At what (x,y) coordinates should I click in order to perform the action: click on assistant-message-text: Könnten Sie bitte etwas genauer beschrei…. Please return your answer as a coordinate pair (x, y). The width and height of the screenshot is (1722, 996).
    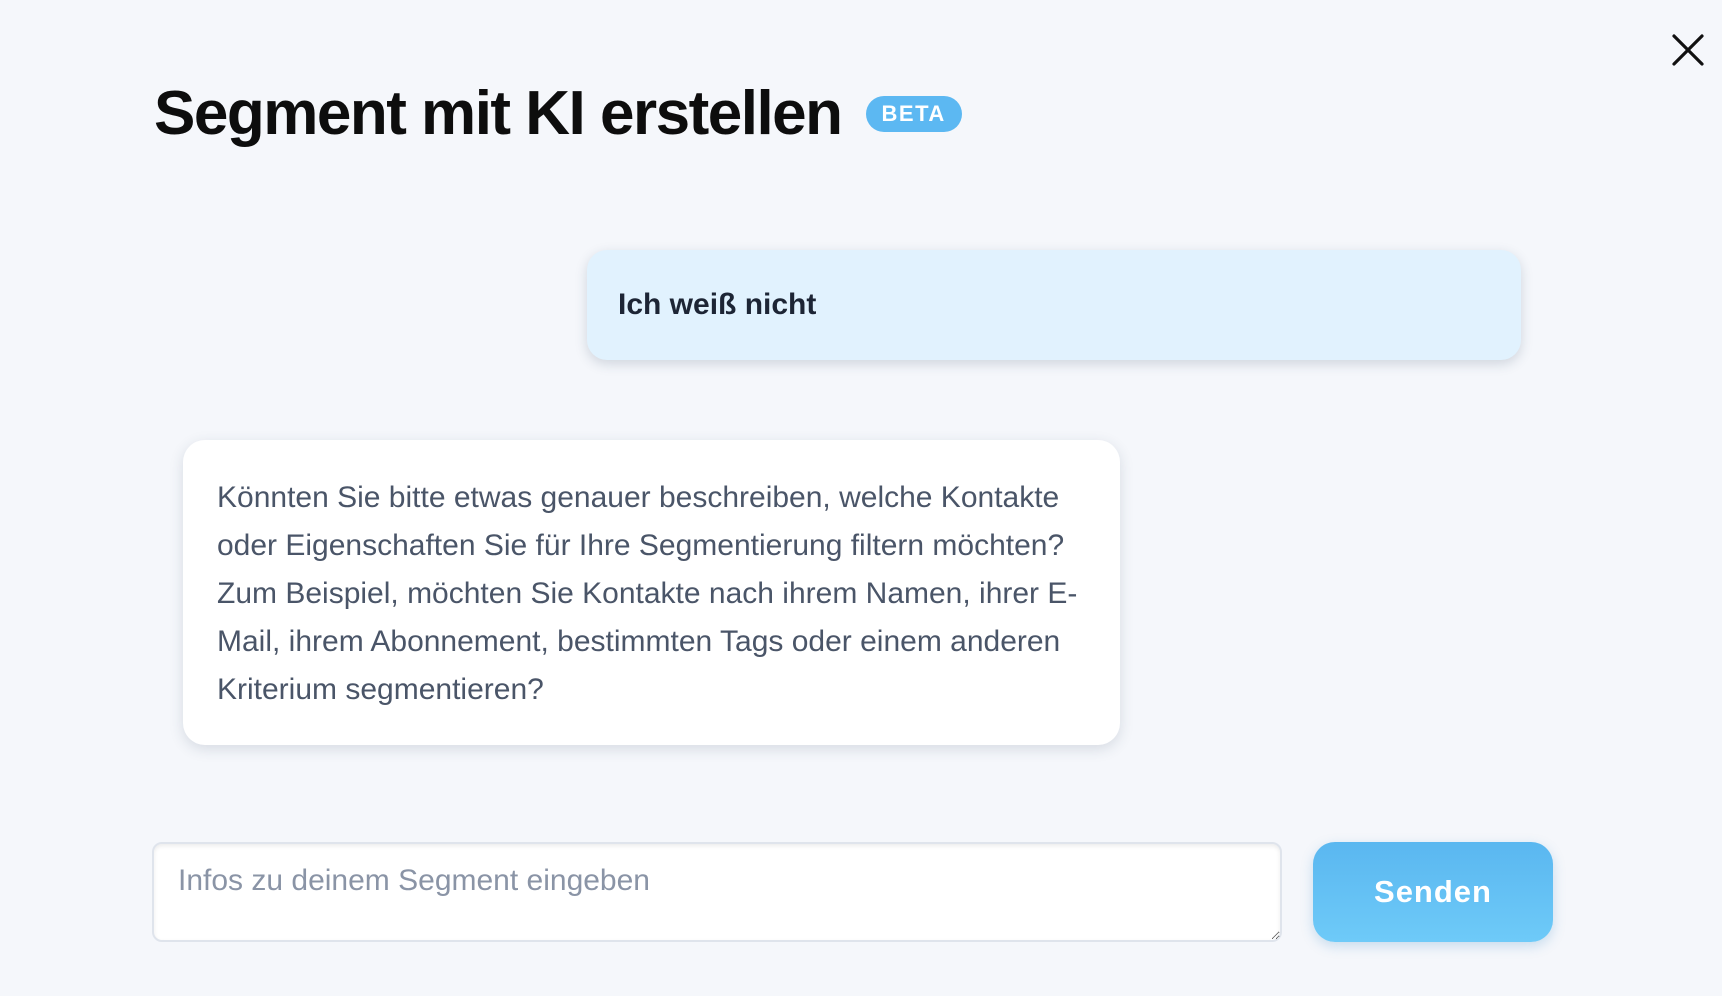
    Looking at the image, I should click on (647, 593).